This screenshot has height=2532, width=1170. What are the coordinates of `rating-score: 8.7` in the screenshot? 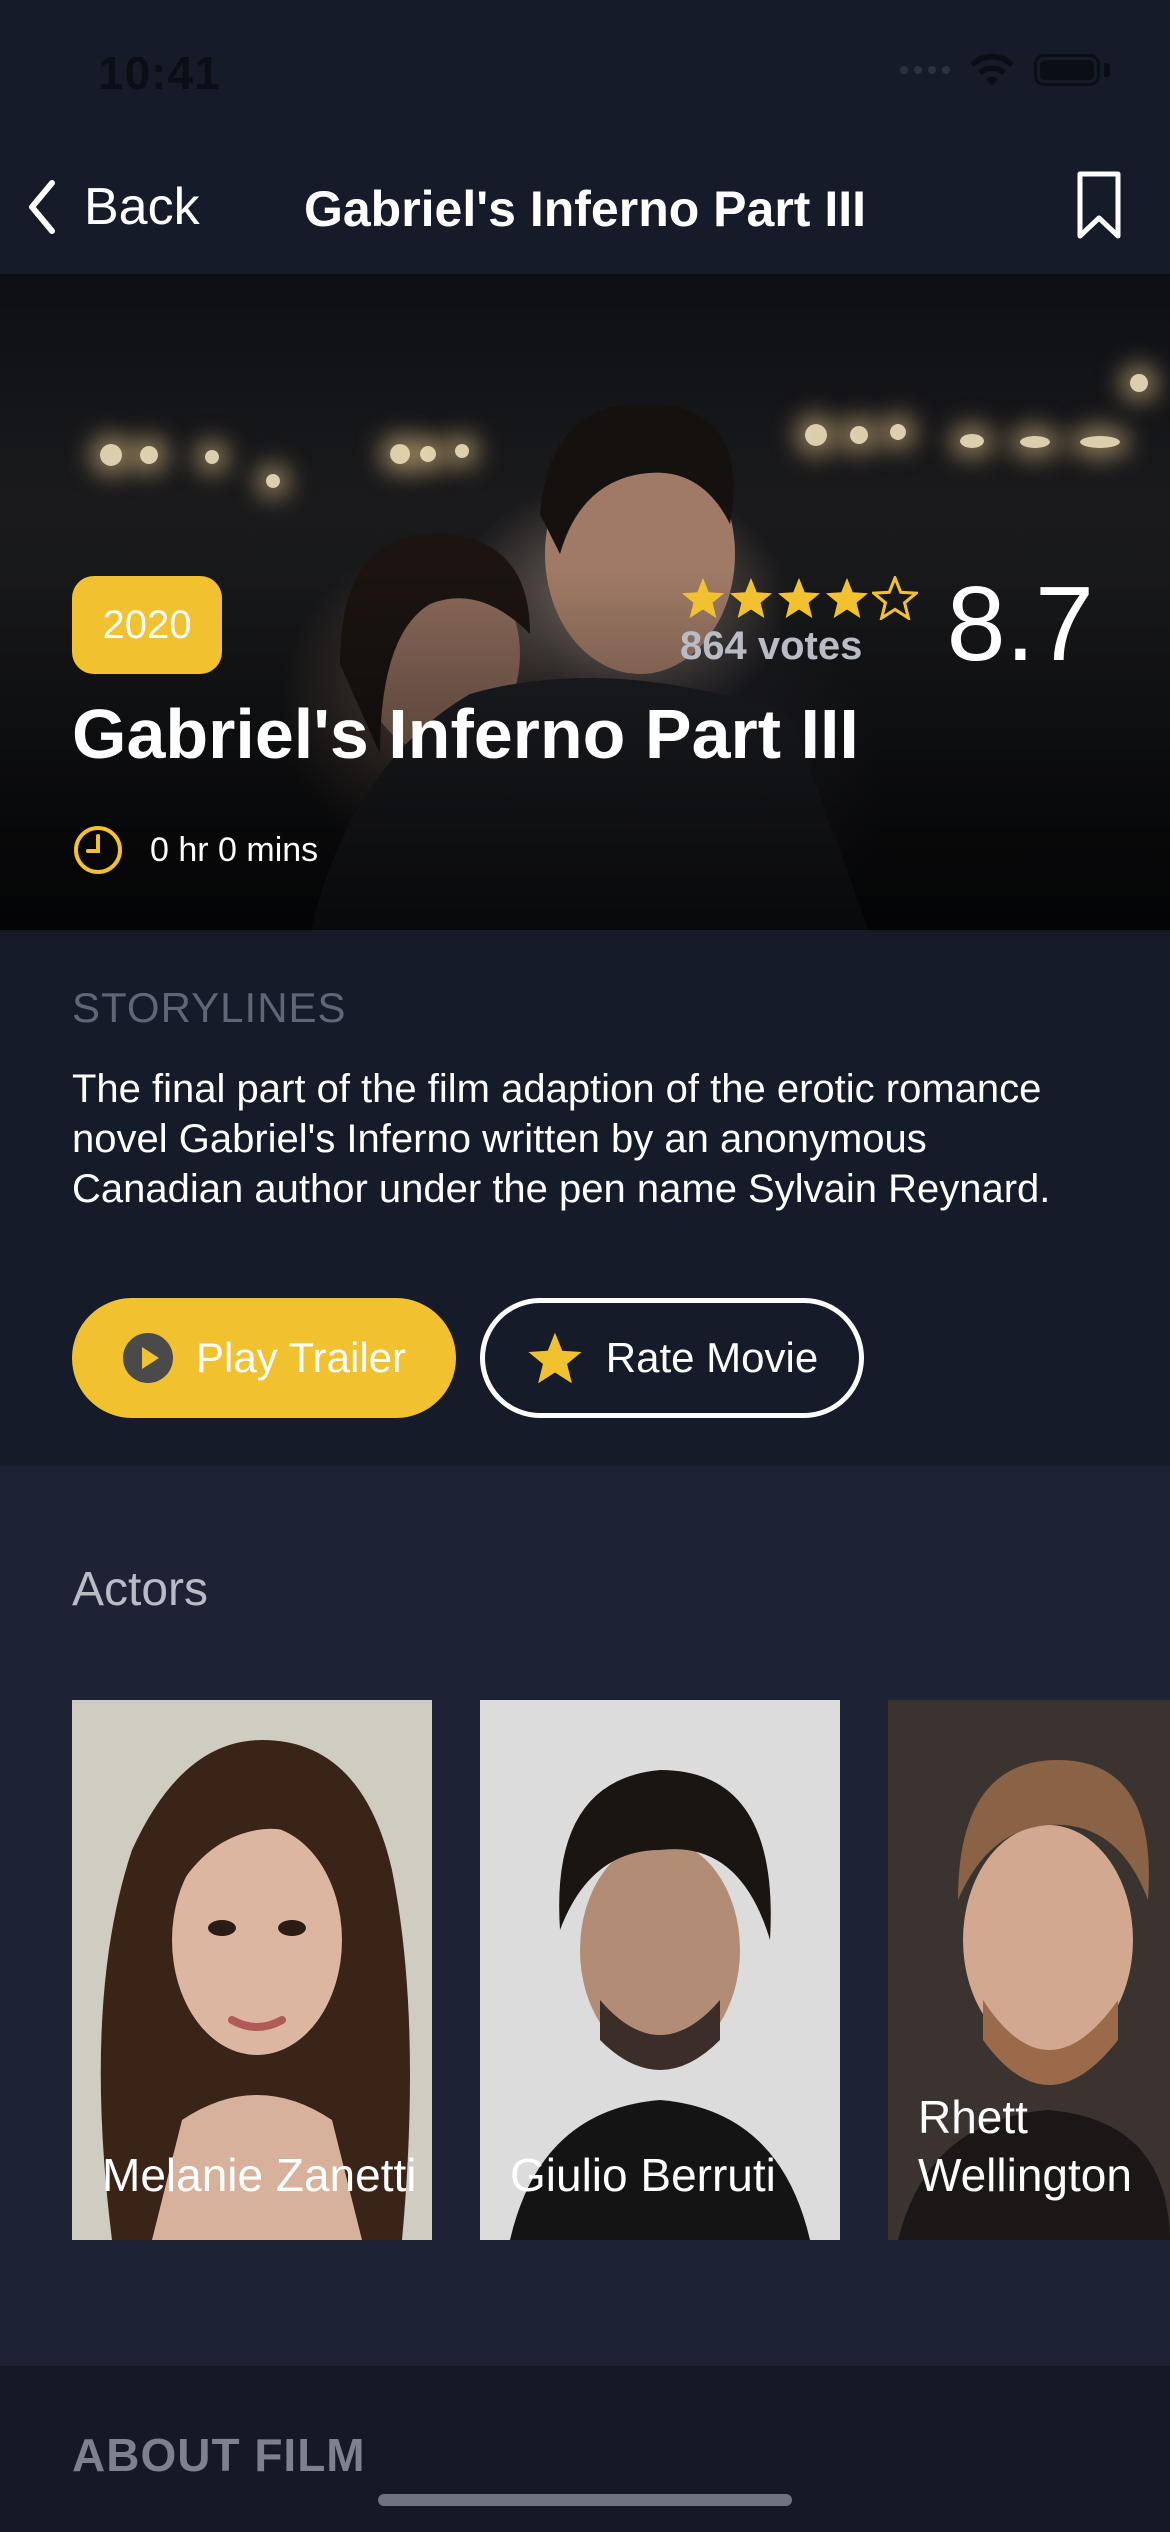 It's located at (1020, 624).